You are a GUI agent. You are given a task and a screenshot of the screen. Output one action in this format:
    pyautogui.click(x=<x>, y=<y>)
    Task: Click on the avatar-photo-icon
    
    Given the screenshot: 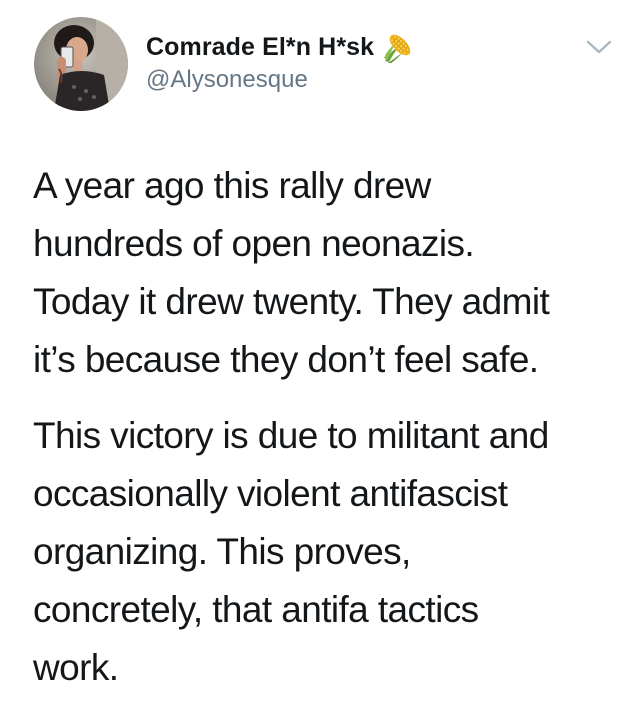 What is the action you would take?
    pyautogui.click(x=81, y=64)
    